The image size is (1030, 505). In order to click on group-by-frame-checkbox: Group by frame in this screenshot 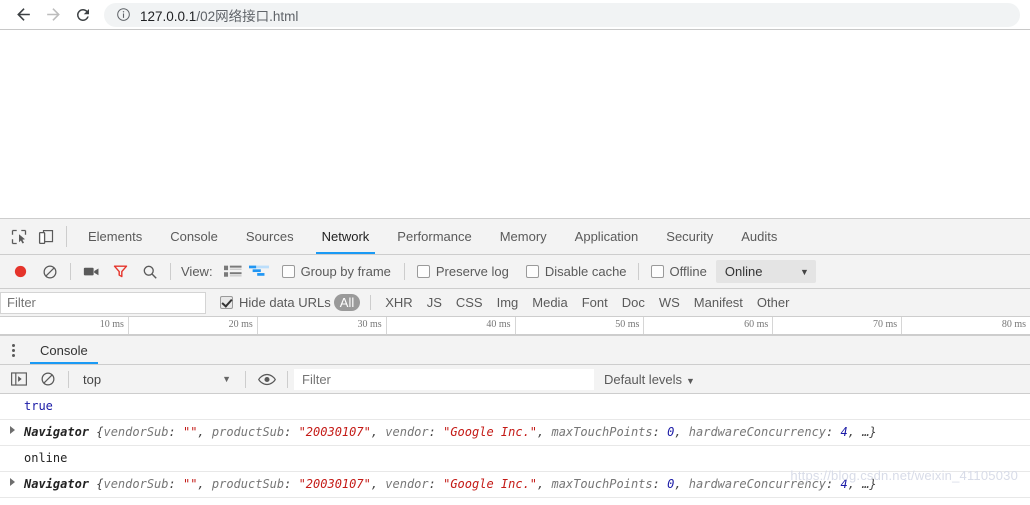, I will do `click(336, 271)`.